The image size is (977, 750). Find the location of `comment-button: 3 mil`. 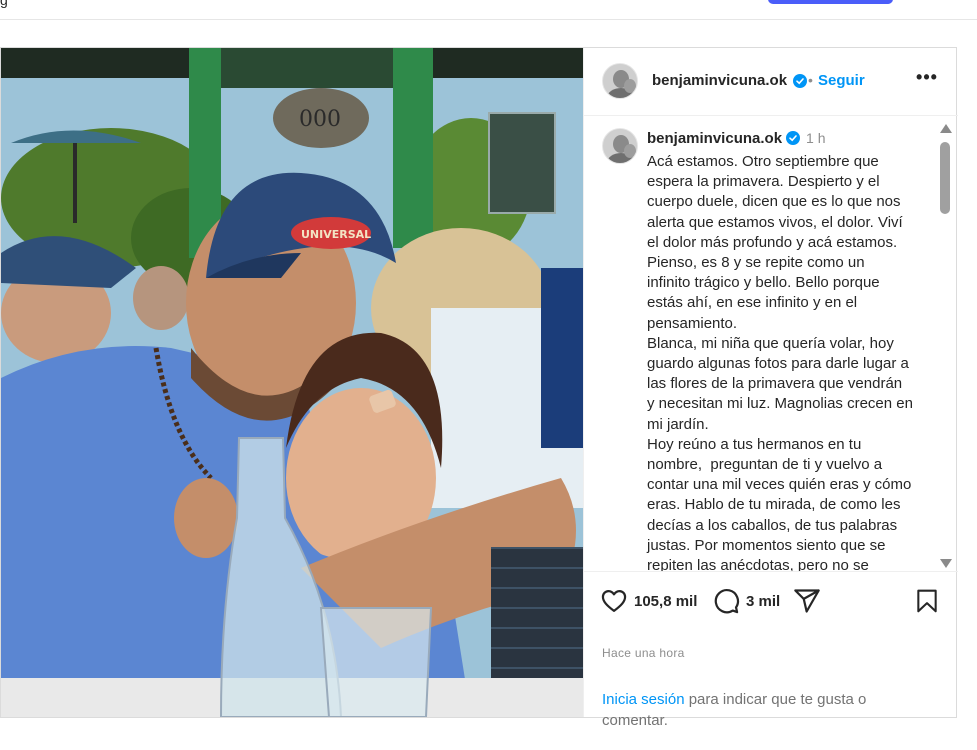

comment-button: 3 mil is located at coordinates (746, 601).